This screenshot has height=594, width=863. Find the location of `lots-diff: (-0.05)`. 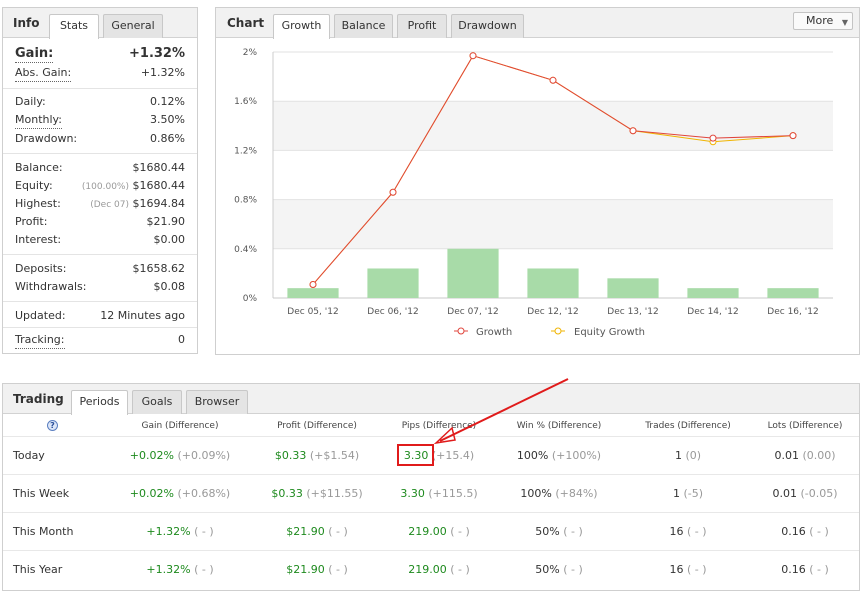

lots-diff: (-0.05) is located at coordinates (819, 493).